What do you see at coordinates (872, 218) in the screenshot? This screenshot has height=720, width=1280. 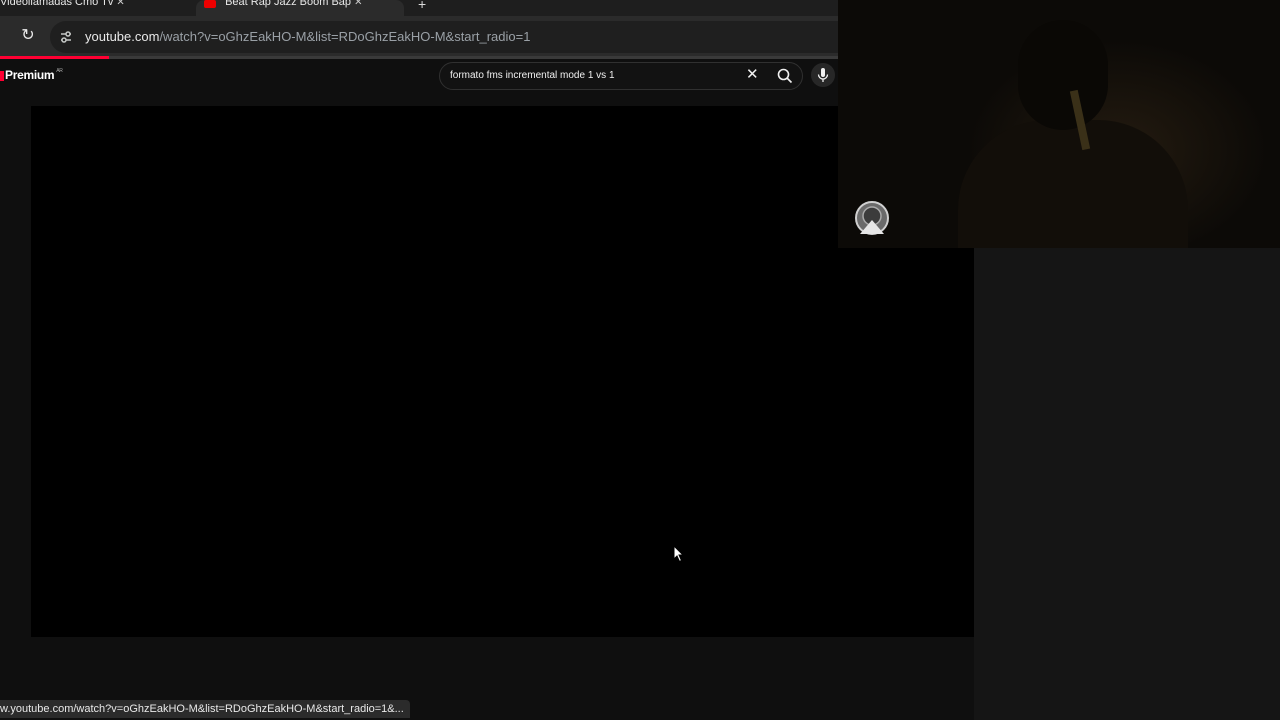 I see `overlay-app-icon` at bounding box center [872, 218].